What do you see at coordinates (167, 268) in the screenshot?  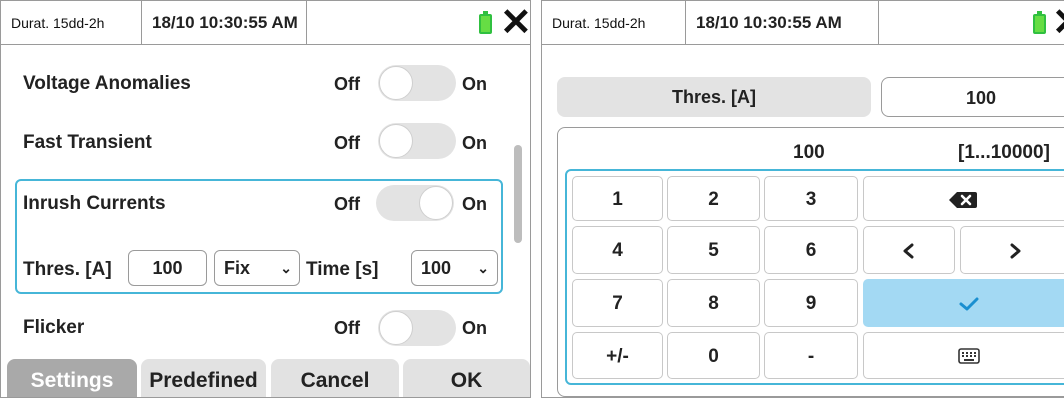 I see `threshold-input: 100` at bounding box center [167, 268].